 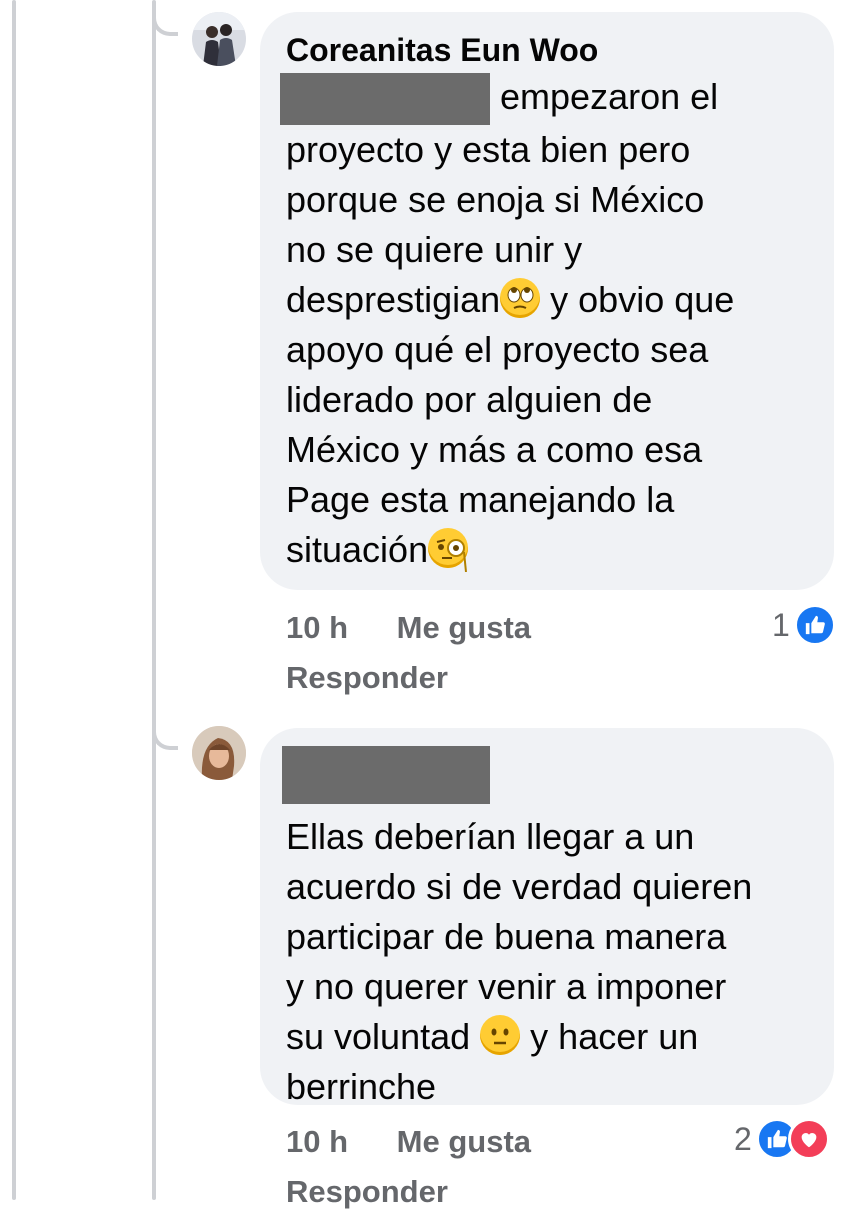 I want to click on like-icon, so click(x=814, y=625).